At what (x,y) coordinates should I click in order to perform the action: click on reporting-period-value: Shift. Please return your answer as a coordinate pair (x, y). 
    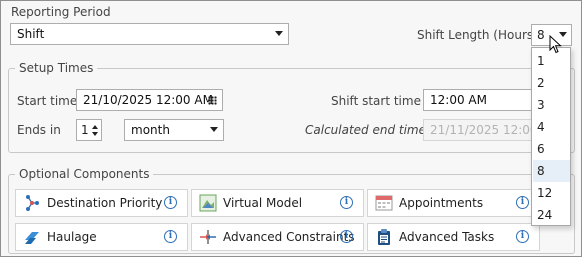
    Looking at the image, I should click on (31, 34).